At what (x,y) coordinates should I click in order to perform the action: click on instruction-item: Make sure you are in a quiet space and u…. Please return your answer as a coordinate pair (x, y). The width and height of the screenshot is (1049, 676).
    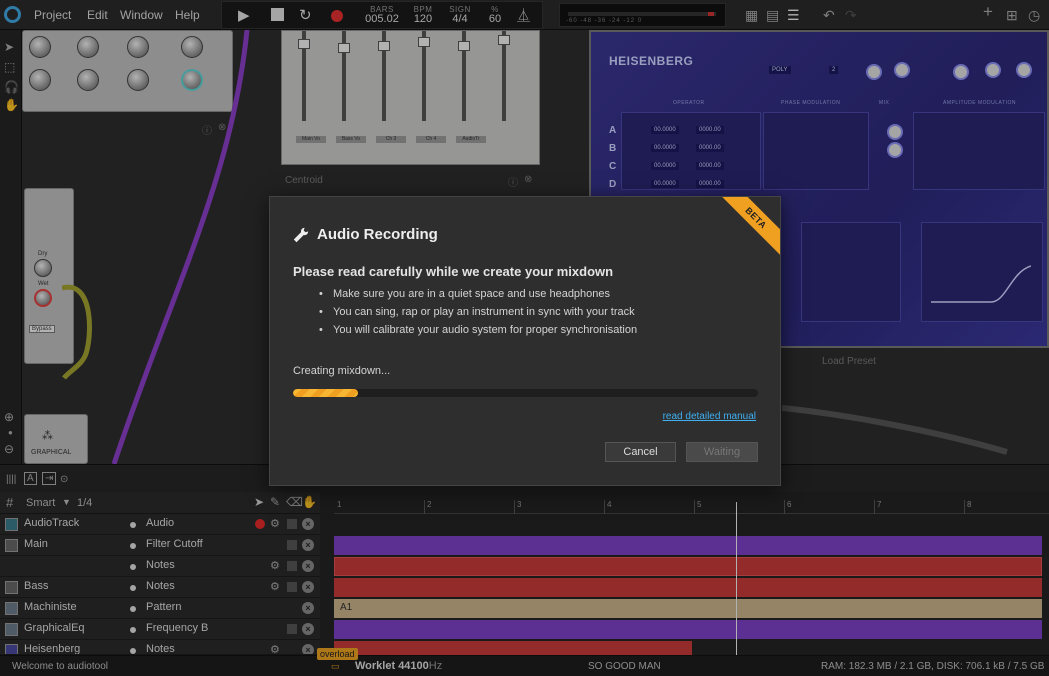
    Looking at the image, I should click on (477, 297).